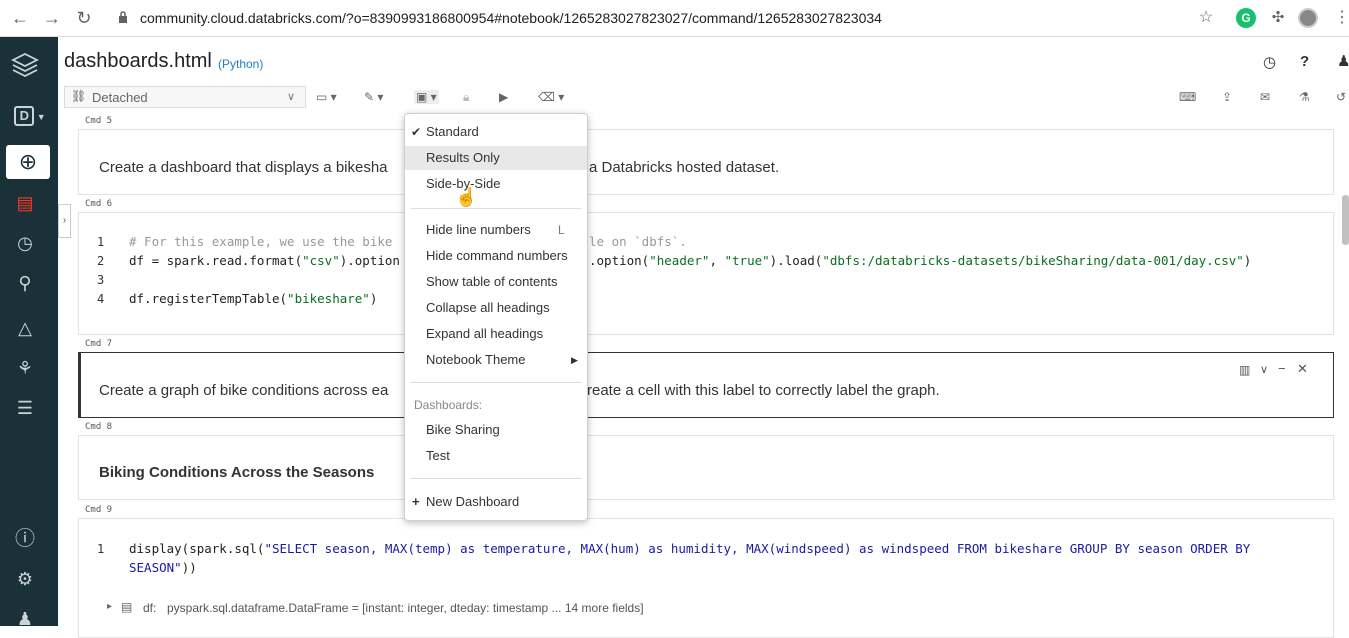  What do you see at coordinates (25, 203) in the screenshot?
I see `notebook-icon: ▤` at bounding box center [25, 203].